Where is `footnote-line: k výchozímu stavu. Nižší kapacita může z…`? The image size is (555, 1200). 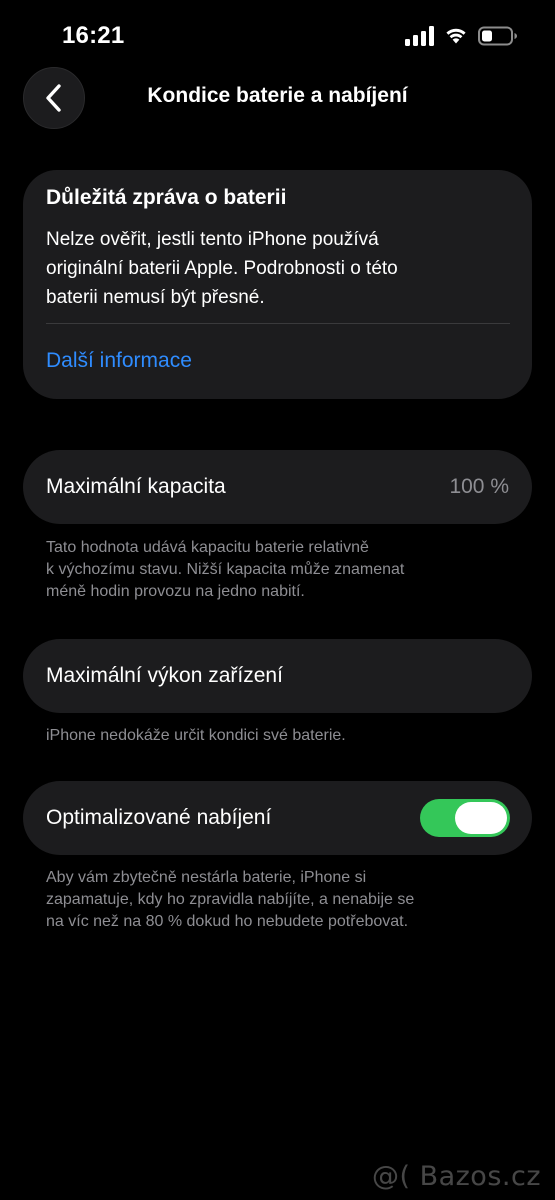 footnote-line: k výchozímu stavu. Nižší kapacita může z… is located at coordinates (225, 569).